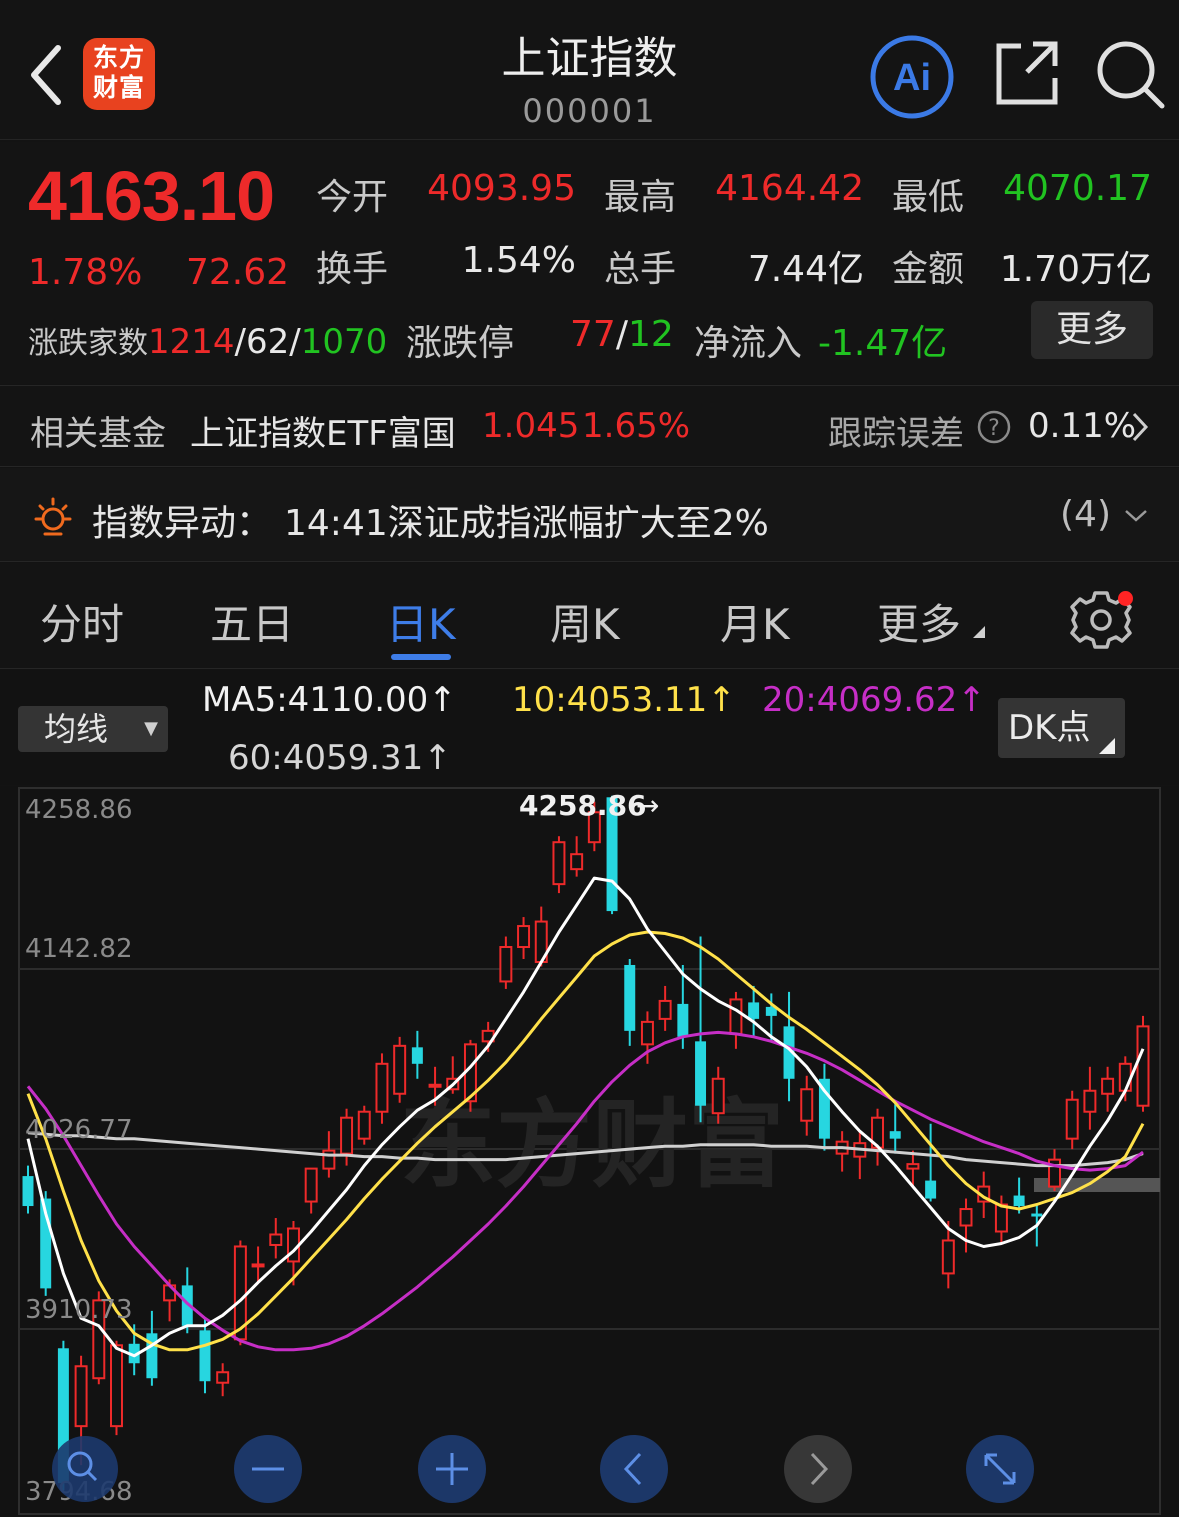 The image size is (1179, 1517). I want to click on dk-label: DK点, so click(1049, 728).